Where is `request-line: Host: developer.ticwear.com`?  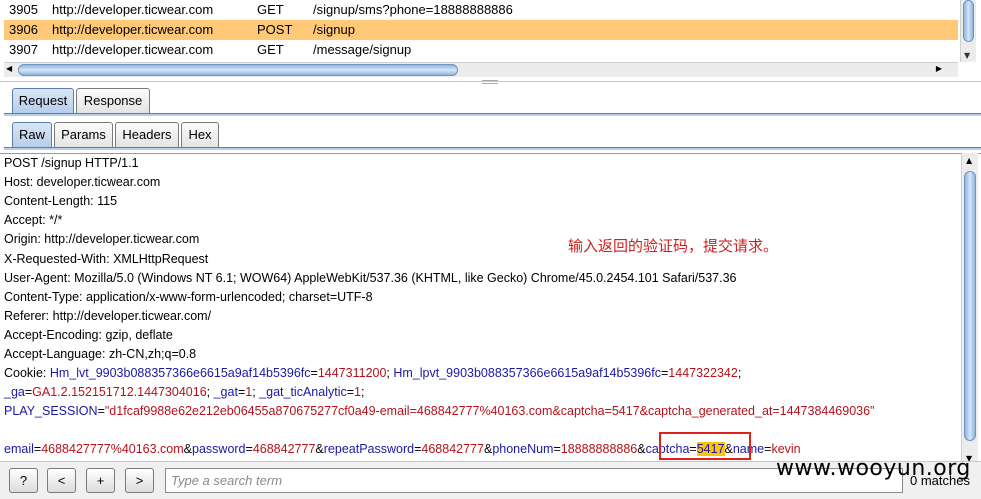 request-line: Host: developer.ticwear.com is located at coordinates (82, 182).